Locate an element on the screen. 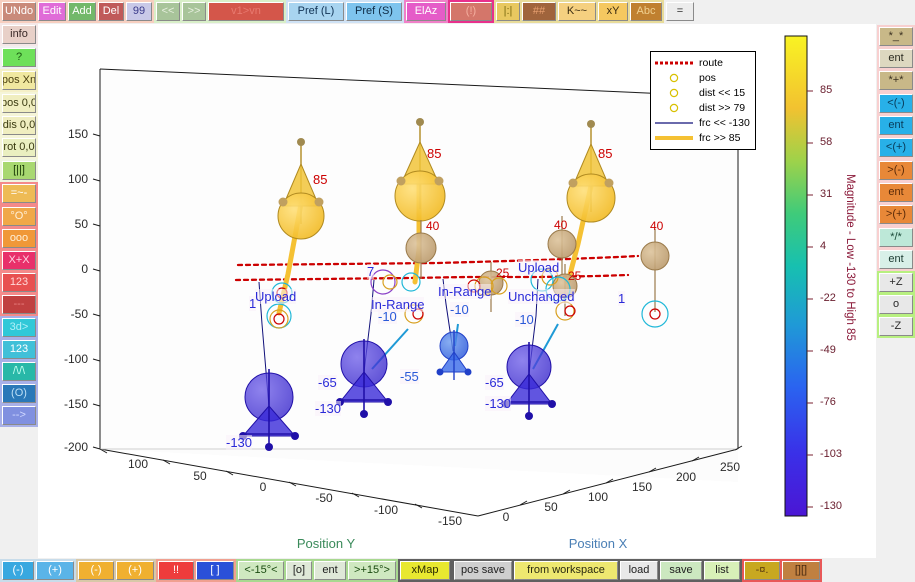  alert2-group-button-0: !! is located at coordinates (176, 570).